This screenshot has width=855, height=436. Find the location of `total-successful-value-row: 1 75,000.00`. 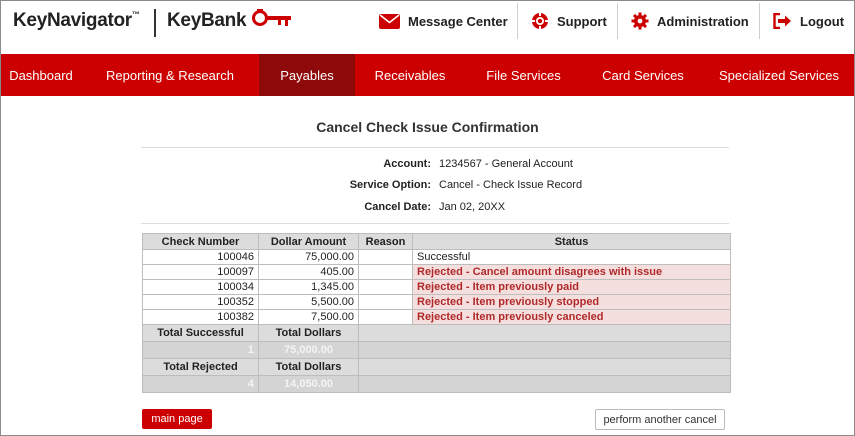

total-successful-value-row: 1 75,000.00 is located at coordinates (436, 350).